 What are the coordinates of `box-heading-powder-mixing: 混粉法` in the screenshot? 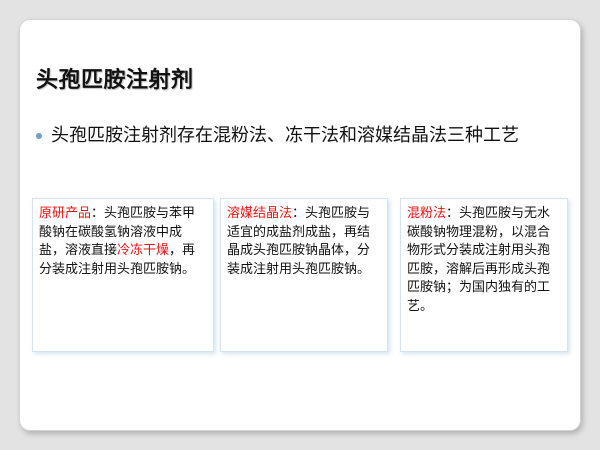 It's located at (427, 213).